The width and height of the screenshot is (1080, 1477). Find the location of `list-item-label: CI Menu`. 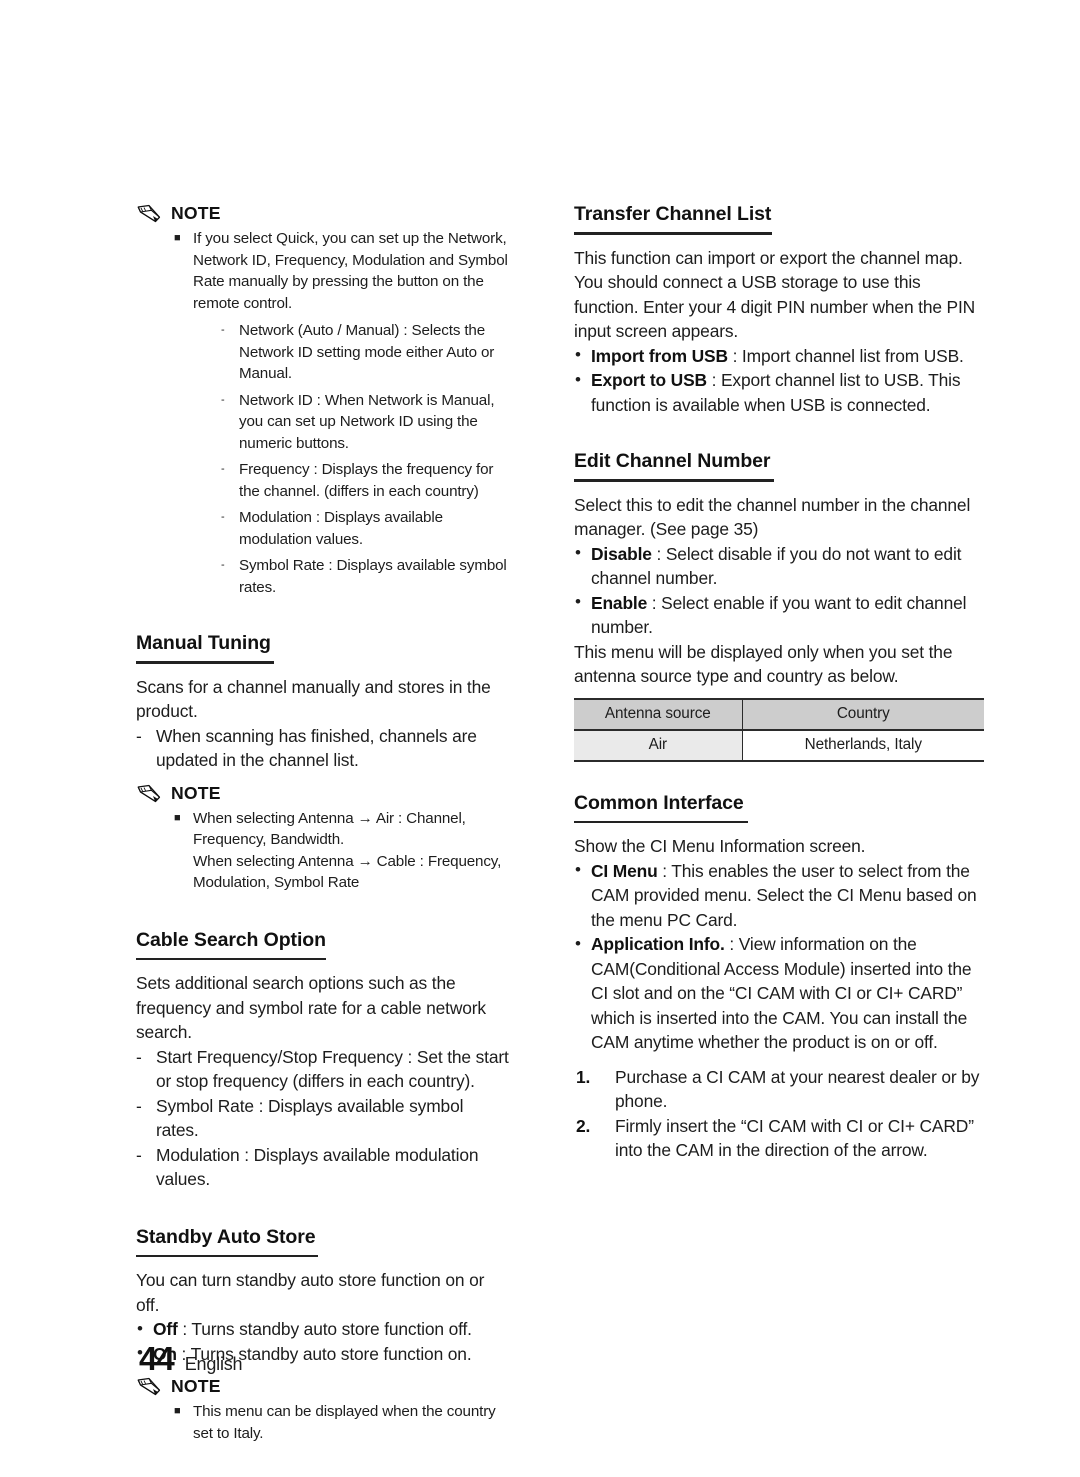

list-item-label: CI Menu is located at coordinates (624, 870).